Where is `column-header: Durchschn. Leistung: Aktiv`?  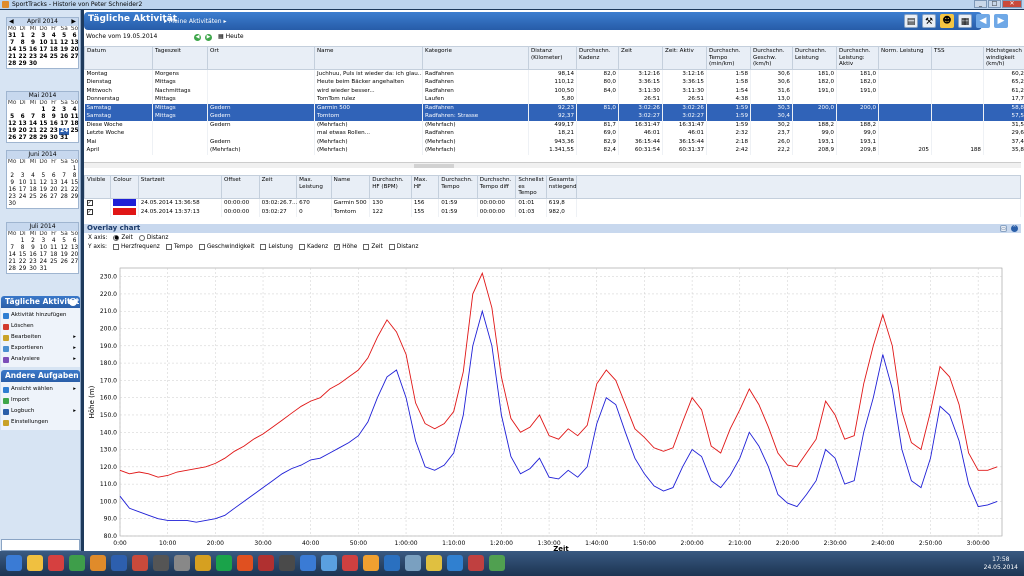 column-header: Durchschn. Leistung: Aktiv is located at coordinates (857, 58).